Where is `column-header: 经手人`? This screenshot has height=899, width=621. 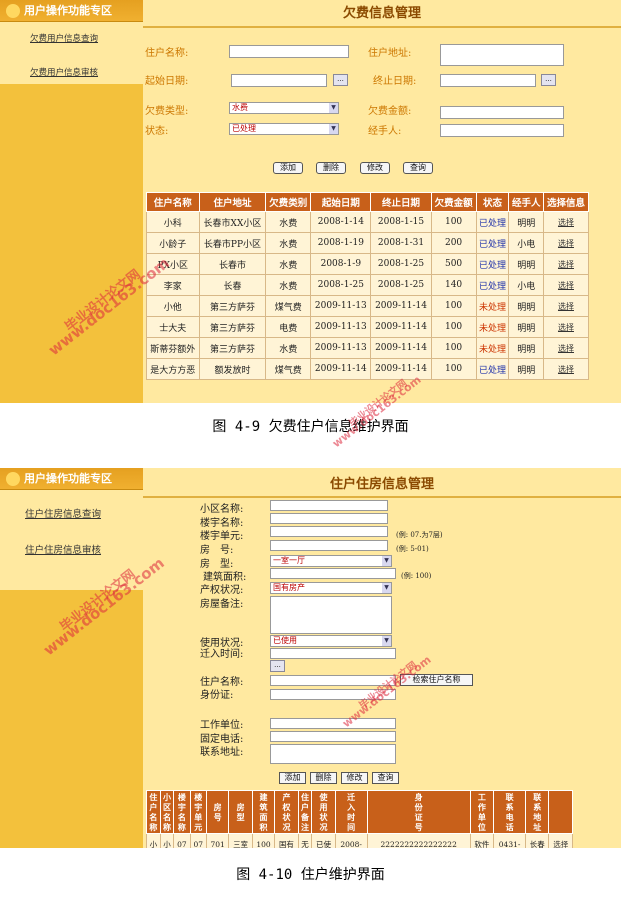
column-header: 经手人 is located at coordinates (526, 202).